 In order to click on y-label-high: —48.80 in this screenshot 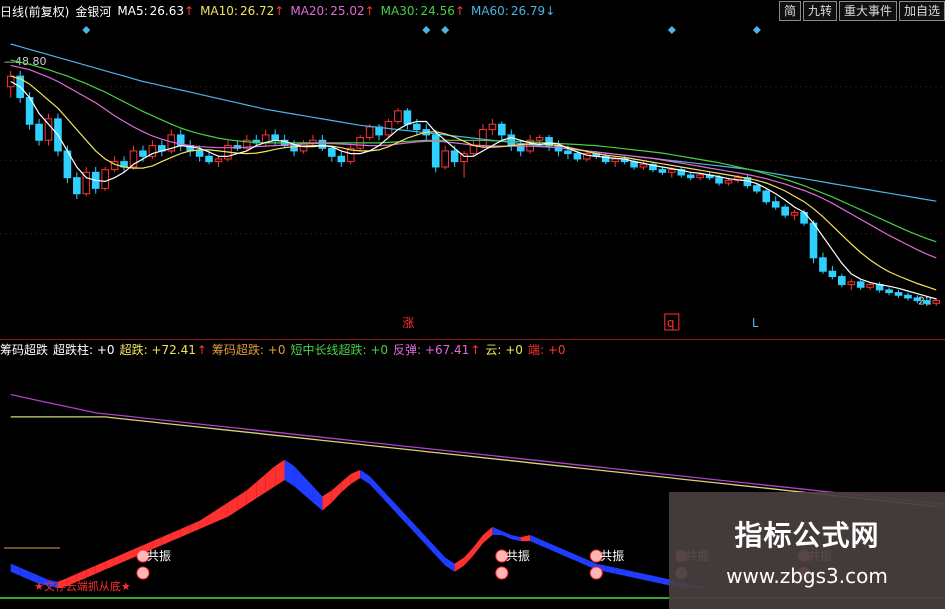, I will do `click(25, 61)`.